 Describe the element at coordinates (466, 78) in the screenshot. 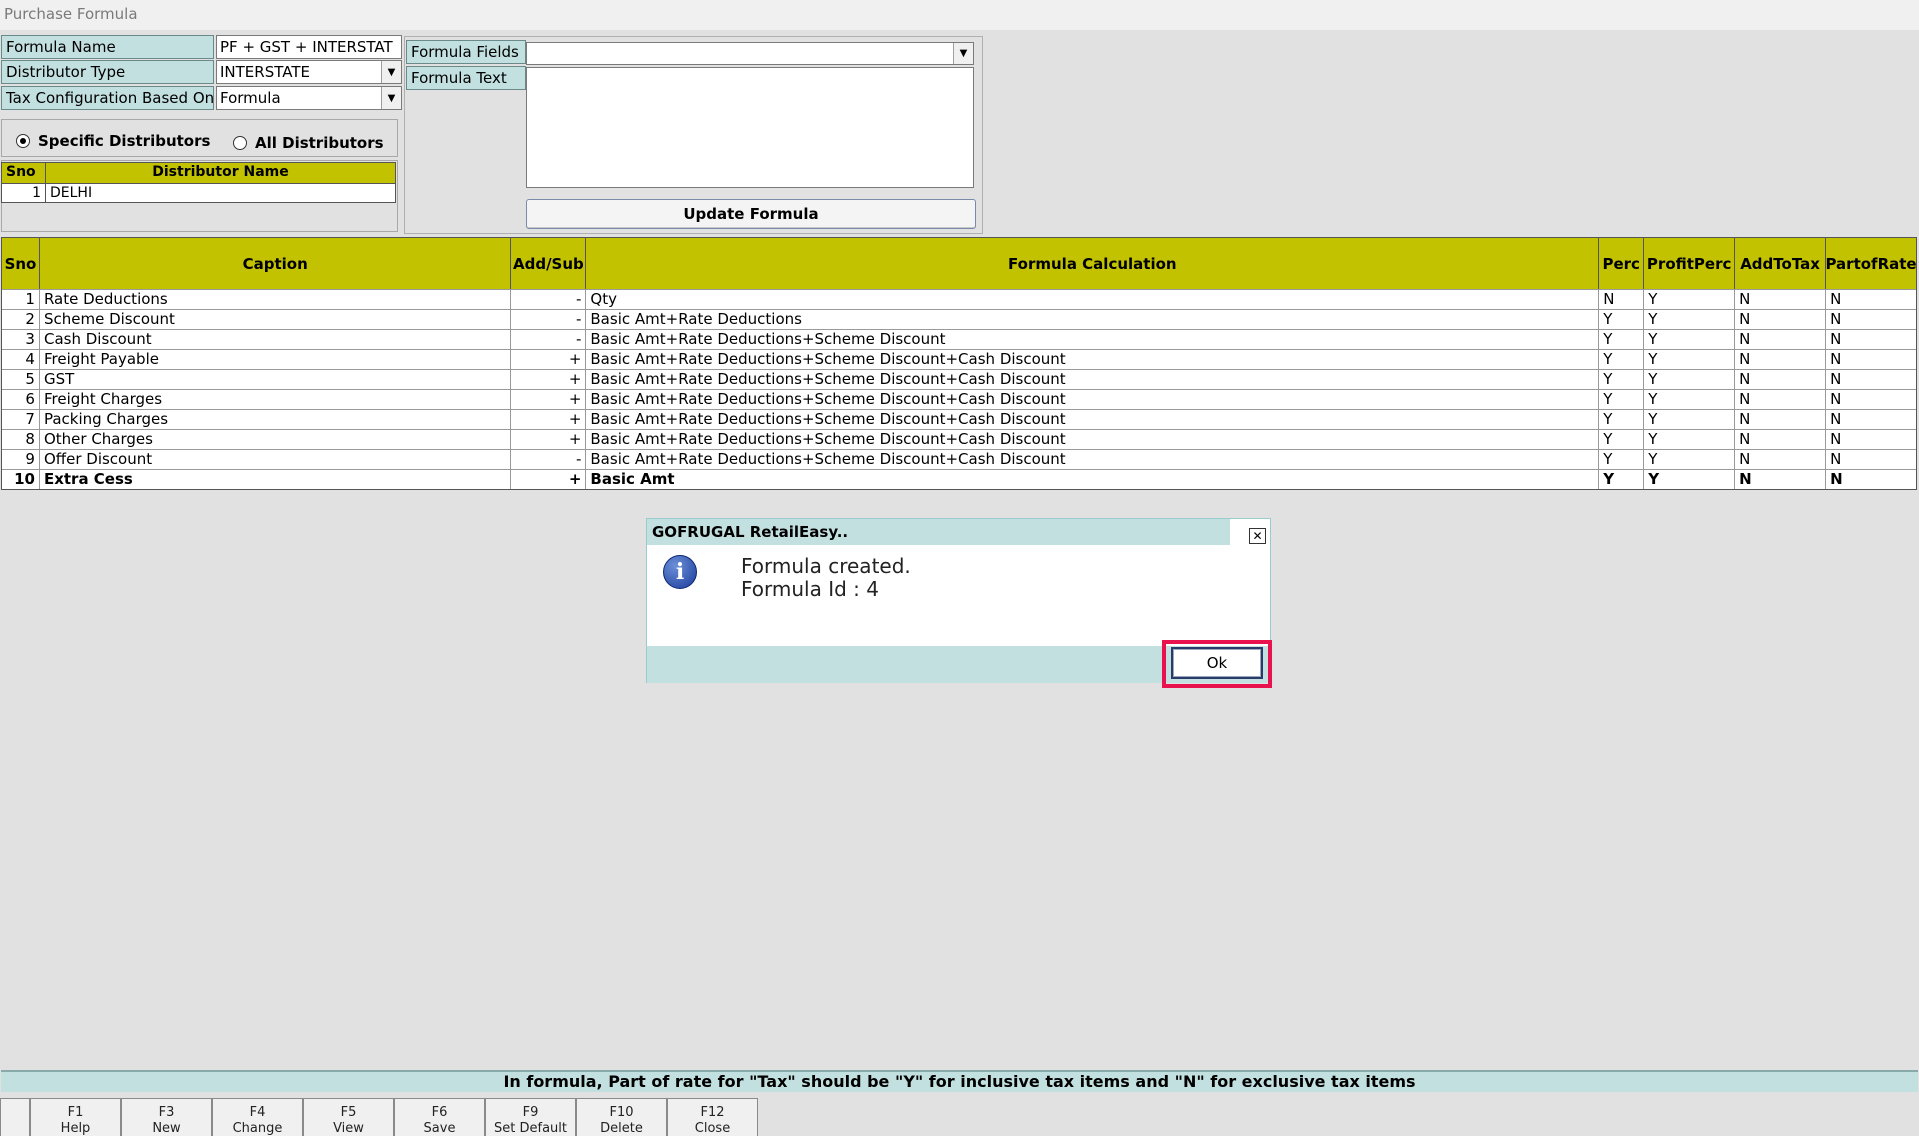

I see `formula-text-label: Formula Text` at that location.